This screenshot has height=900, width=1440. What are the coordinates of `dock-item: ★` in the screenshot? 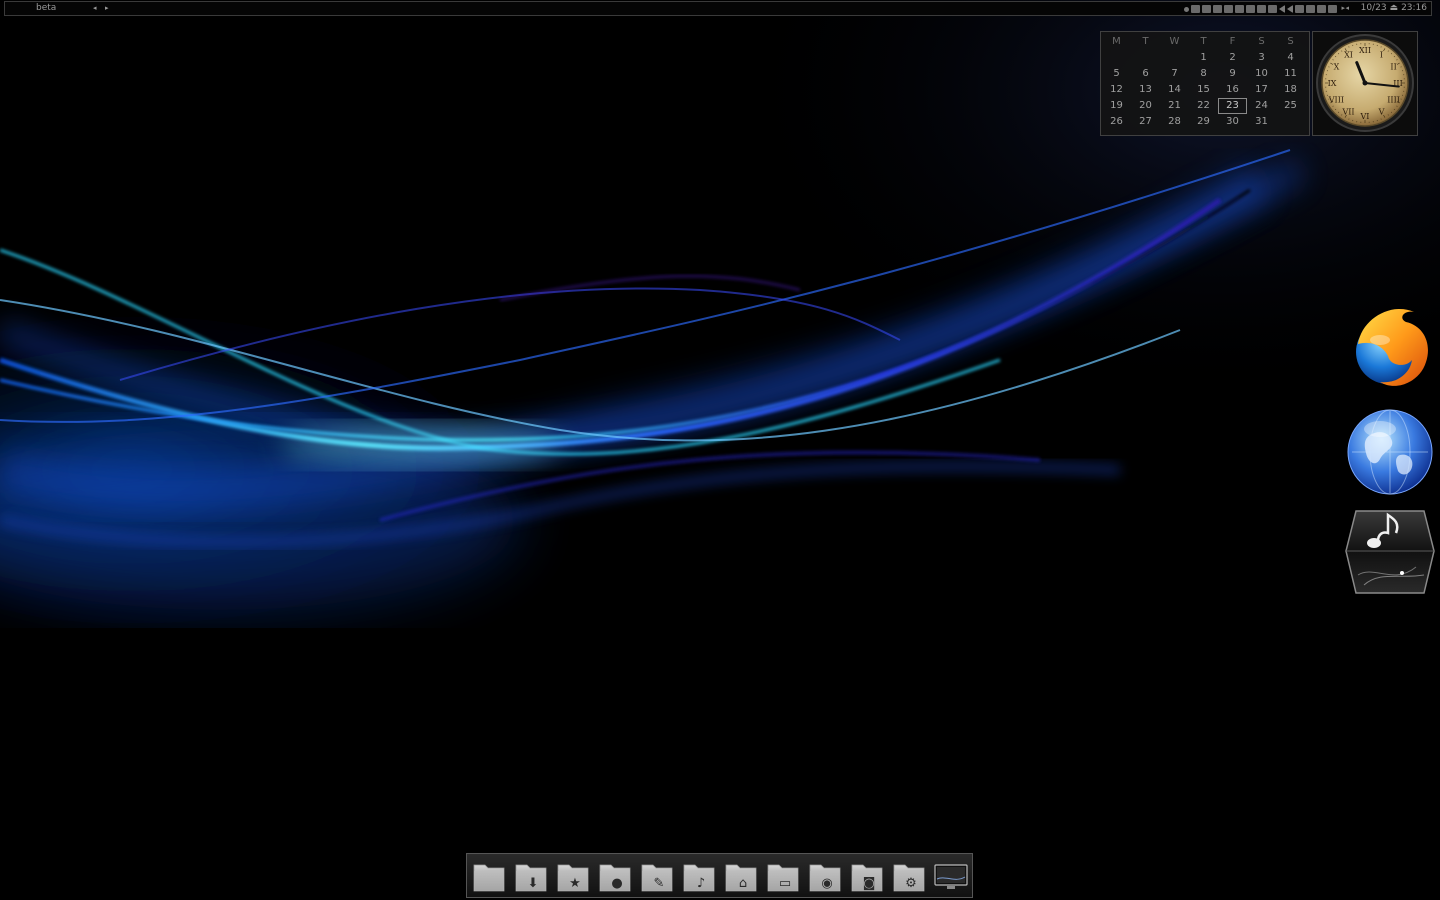 It's located at (573, 876).